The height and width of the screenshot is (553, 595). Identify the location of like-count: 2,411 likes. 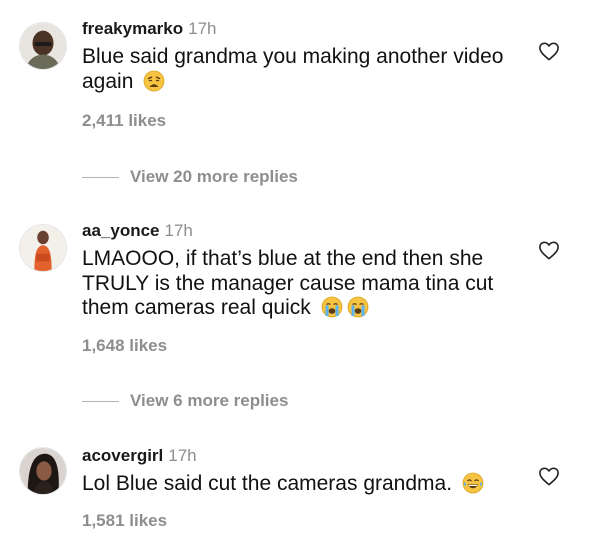
(124, 121).